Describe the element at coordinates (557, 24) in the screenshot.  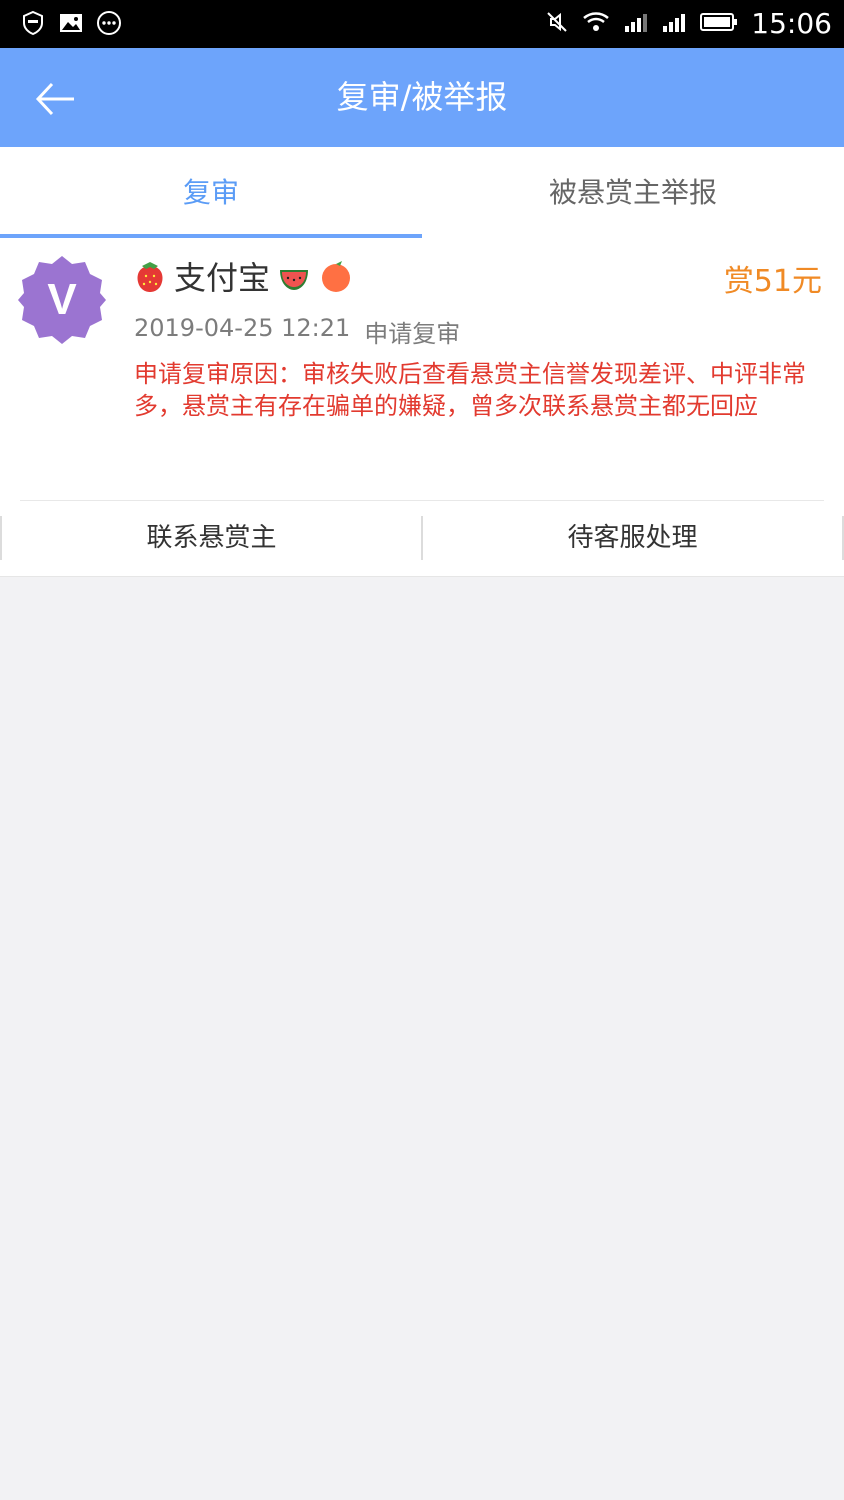
I see `mute-icon` at that location.